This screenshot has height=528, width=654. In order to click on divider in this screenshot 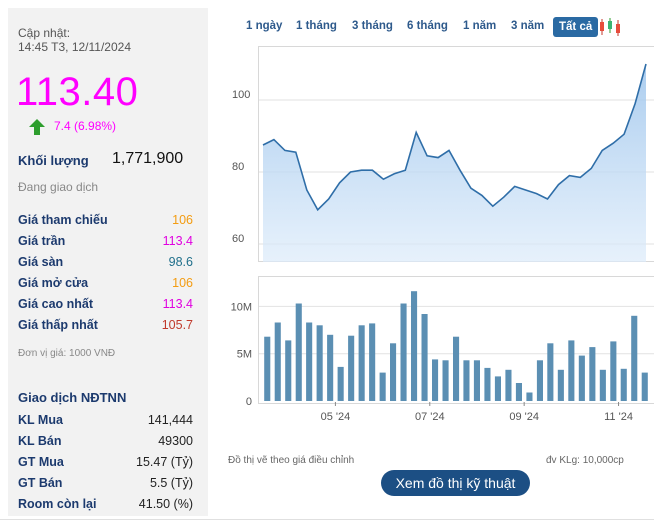, I will do `click(327, 519)`.